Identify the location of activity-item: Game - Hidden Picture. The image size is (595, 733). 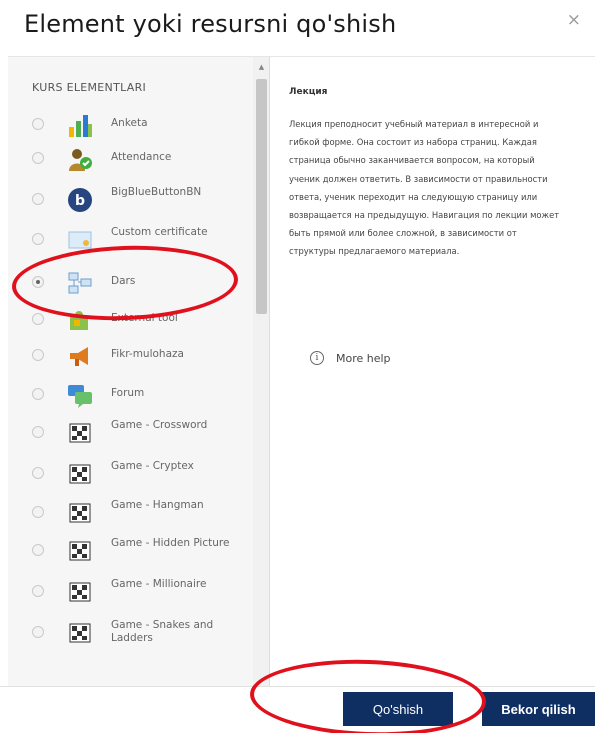
(130, 551).